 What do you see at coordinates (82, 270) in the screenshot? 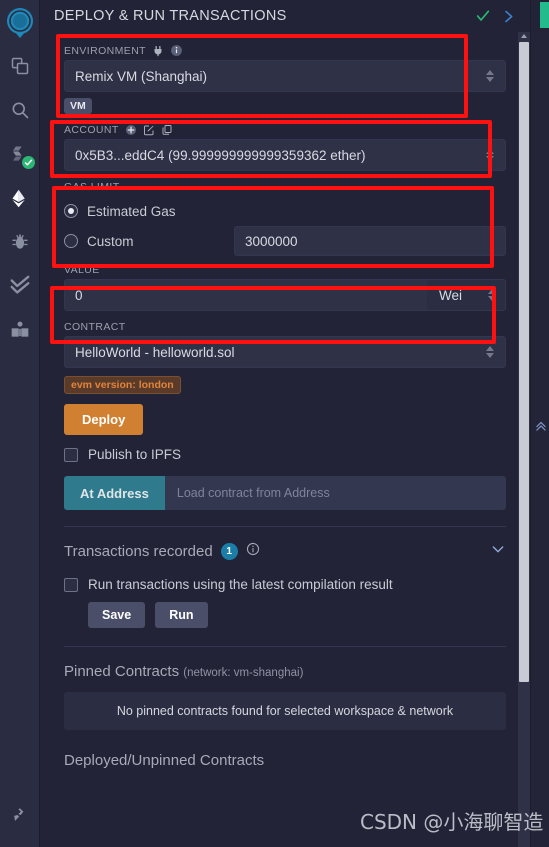
I see `value-label: VALUE` at bounding box center [82, 270].